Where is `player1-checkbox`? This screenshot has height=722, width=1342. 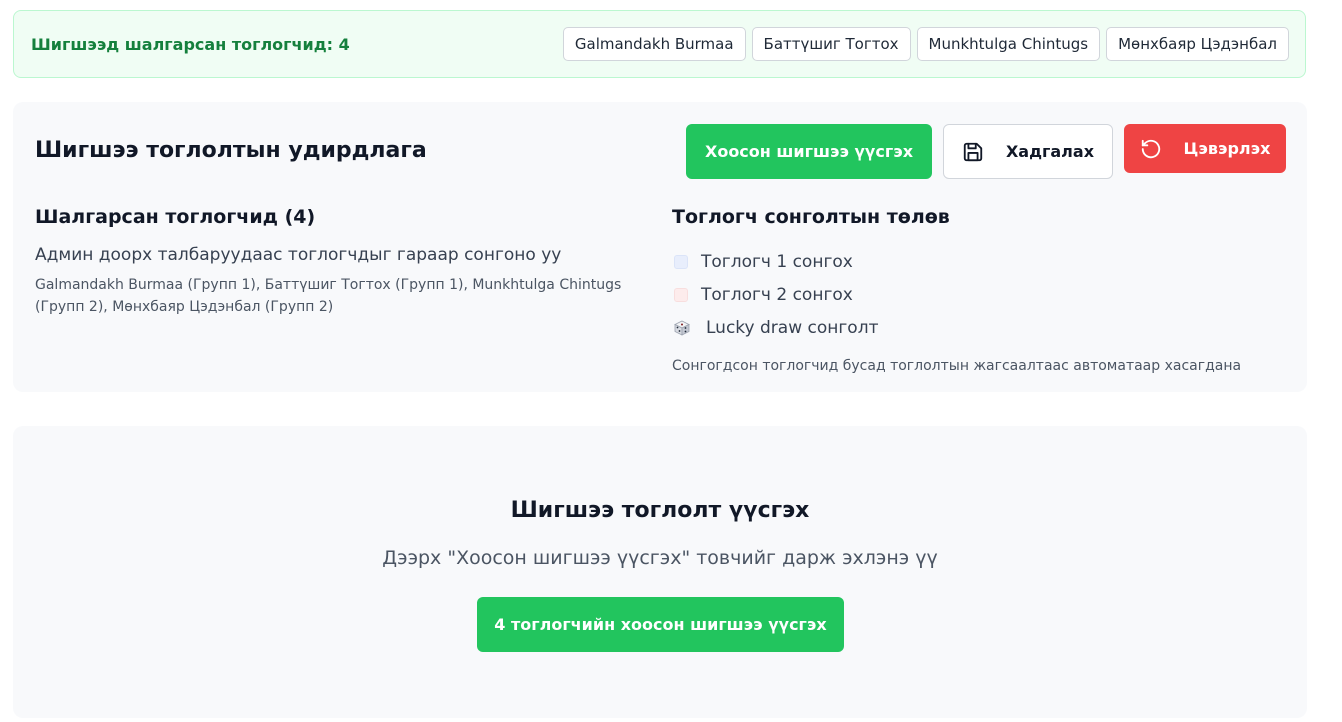 player1-checkbox is located at coordinates (681, 261).